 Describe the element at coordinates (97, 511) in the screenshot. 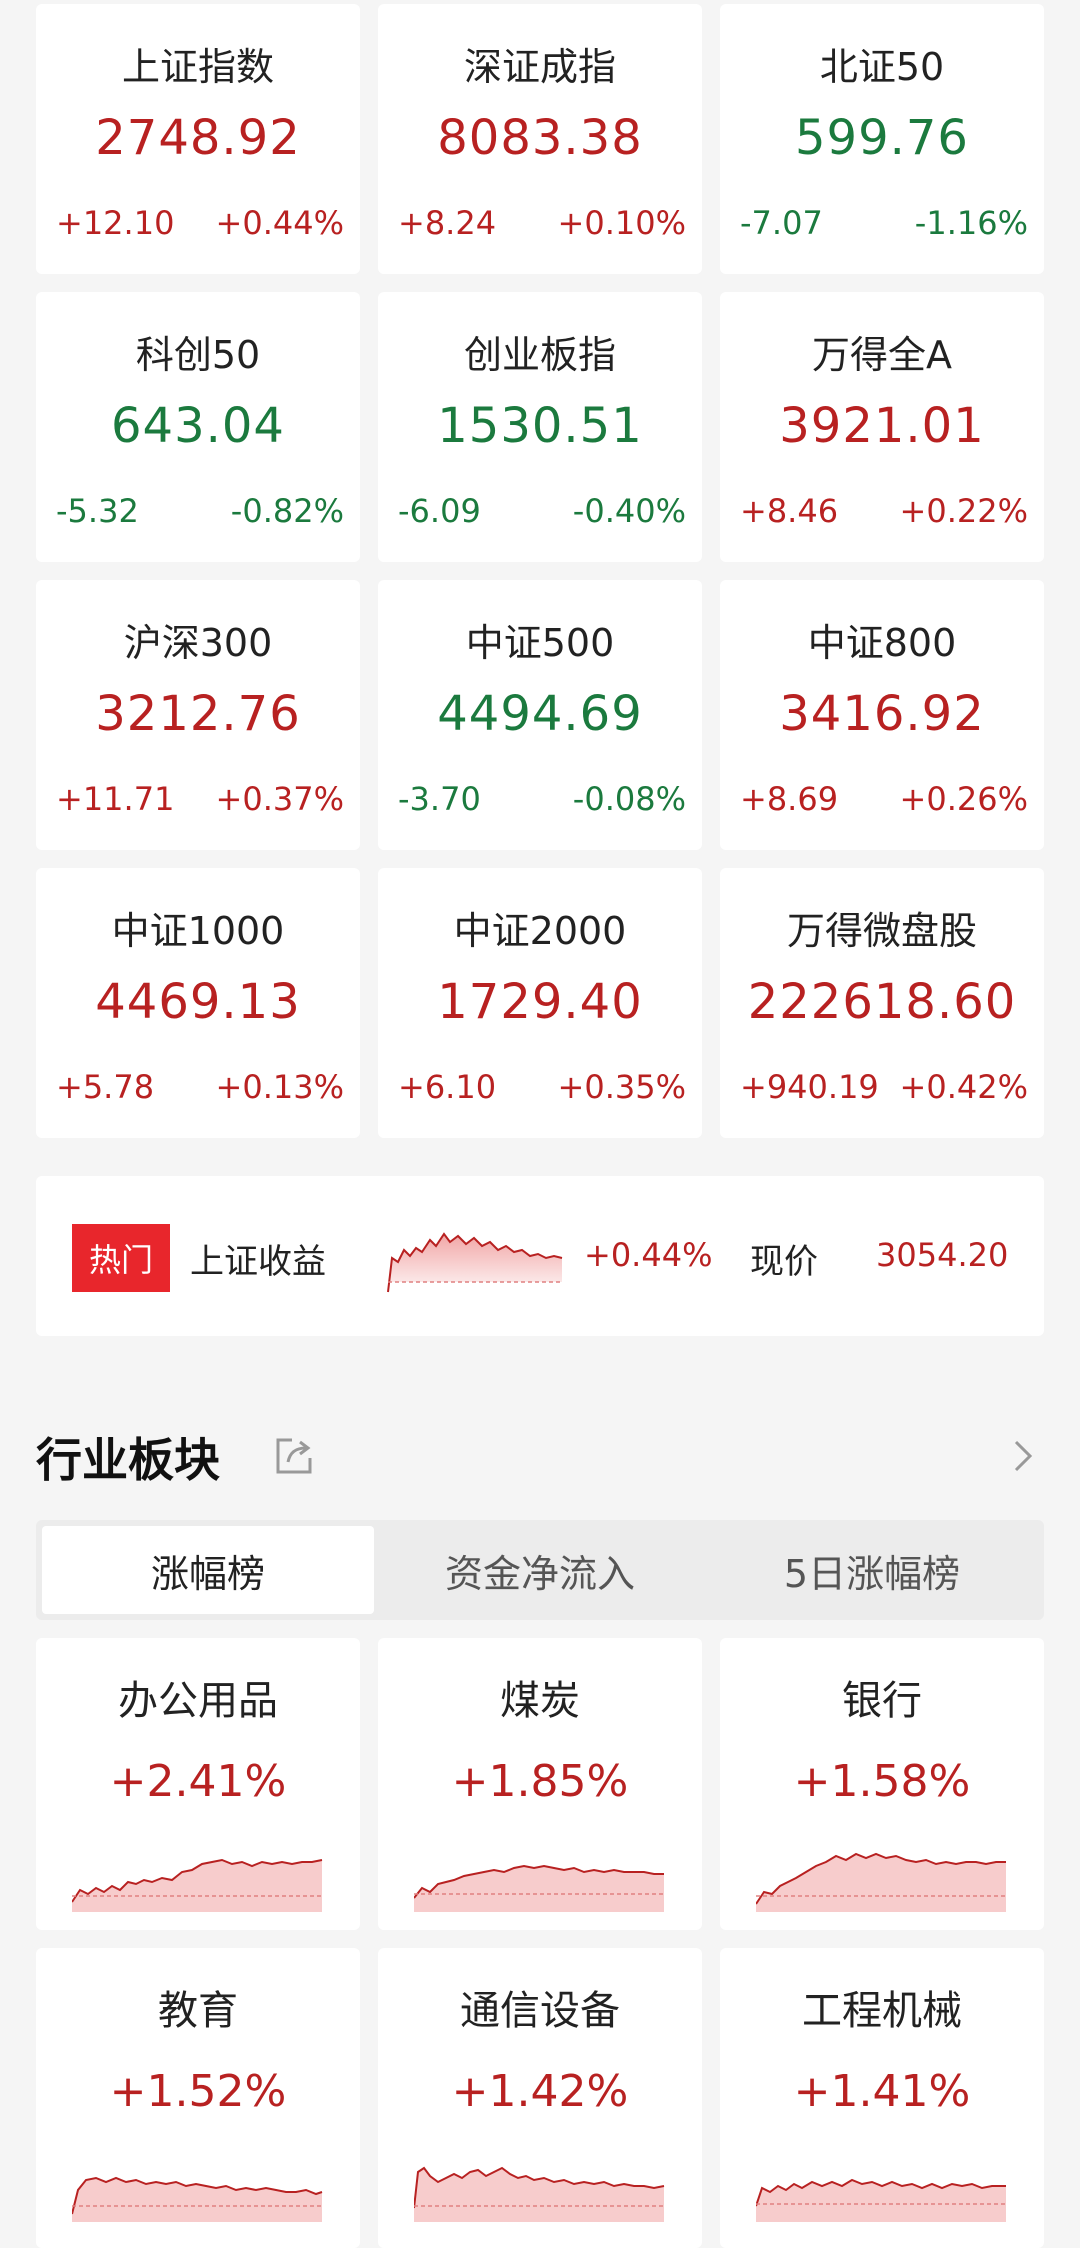

I see `index-change: -5.32` at that location.